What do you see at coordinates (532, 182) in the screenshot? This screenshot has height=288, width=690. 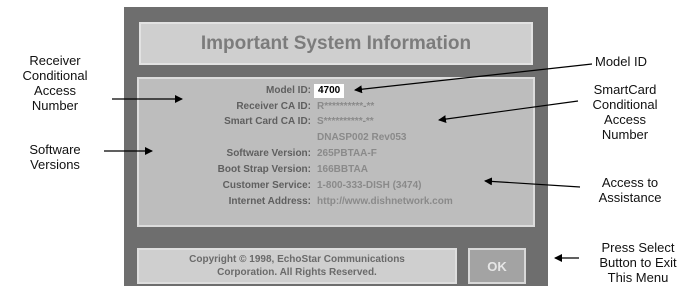 I see `arrow-assistance` at bounding box center [532, 182].